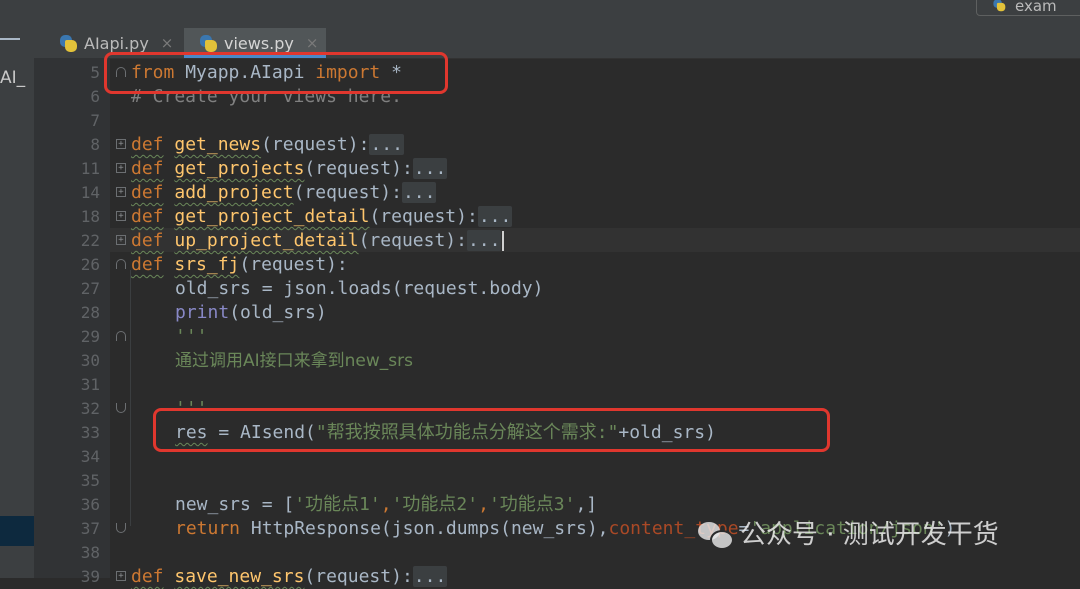 This screenshot has height=589, width=1080. What do you see at coordinates (90, 576) in the screenshot?
I see `line-number: 39` at bounding box center [90, 576].